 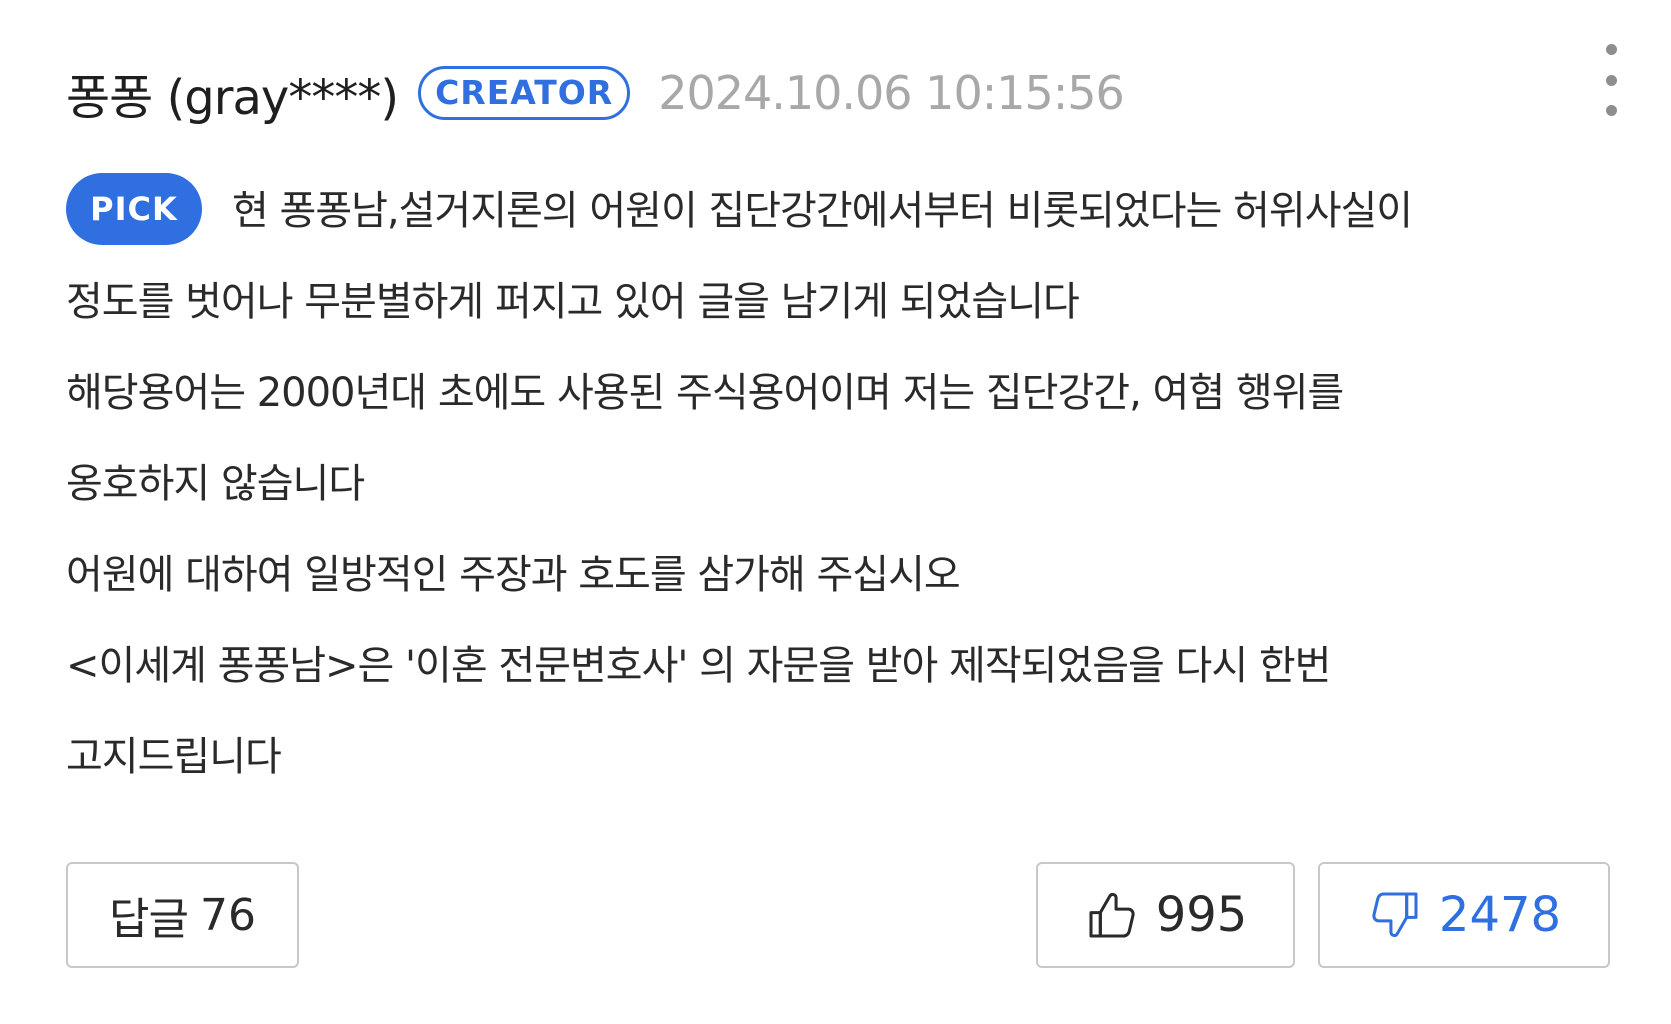 I want to click on reply-button: 답글 76, so click(x=182, y=915).